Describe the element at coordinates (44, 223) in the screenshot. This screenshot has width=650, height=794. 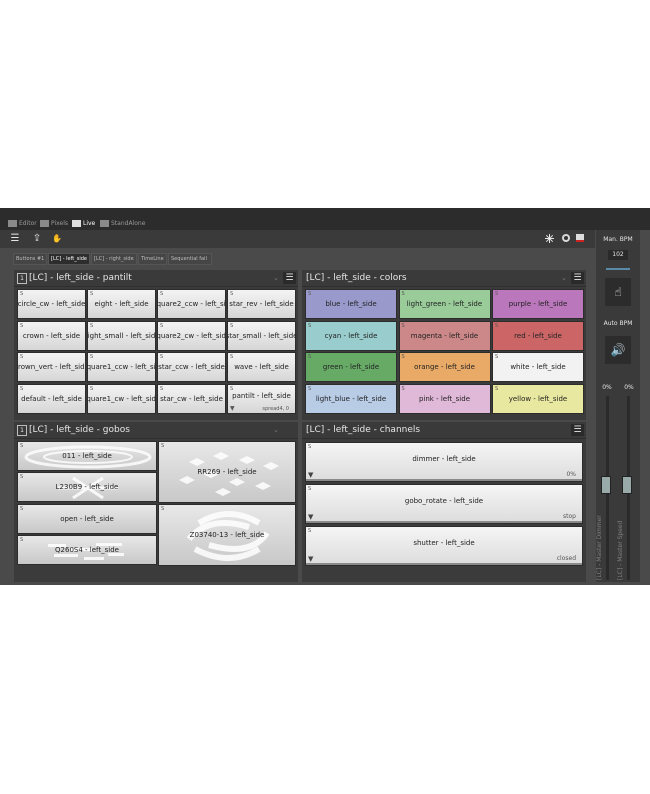
I see `pixels-grid-icon` at that location.